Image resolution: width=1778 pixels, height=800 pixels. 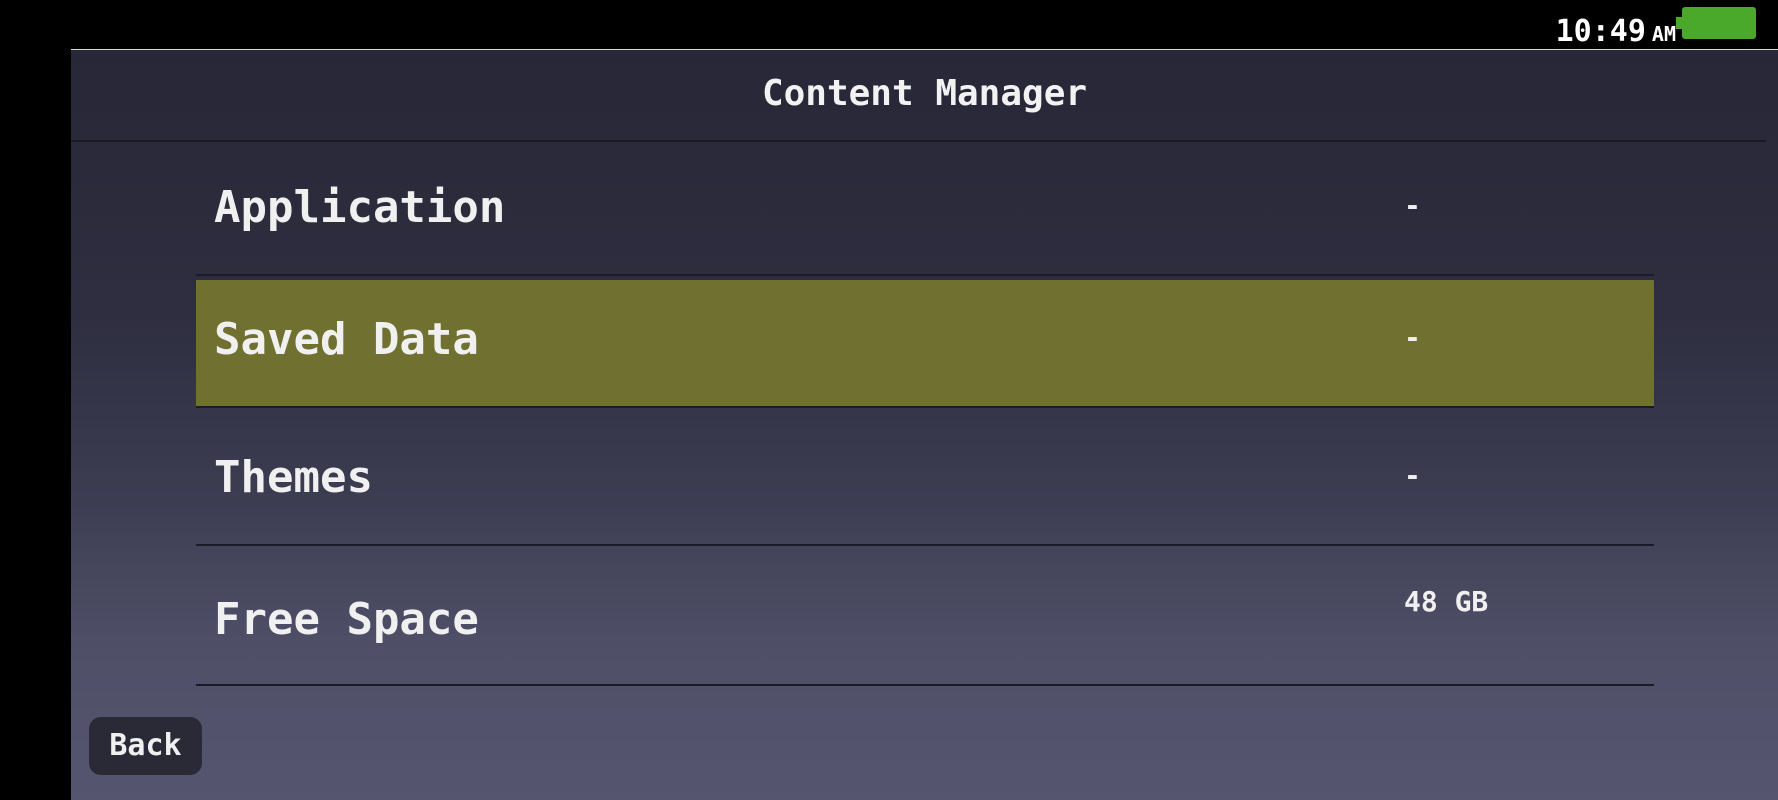 I want to click on menu-item-label: Saved Data, so click(x=346, y=339).